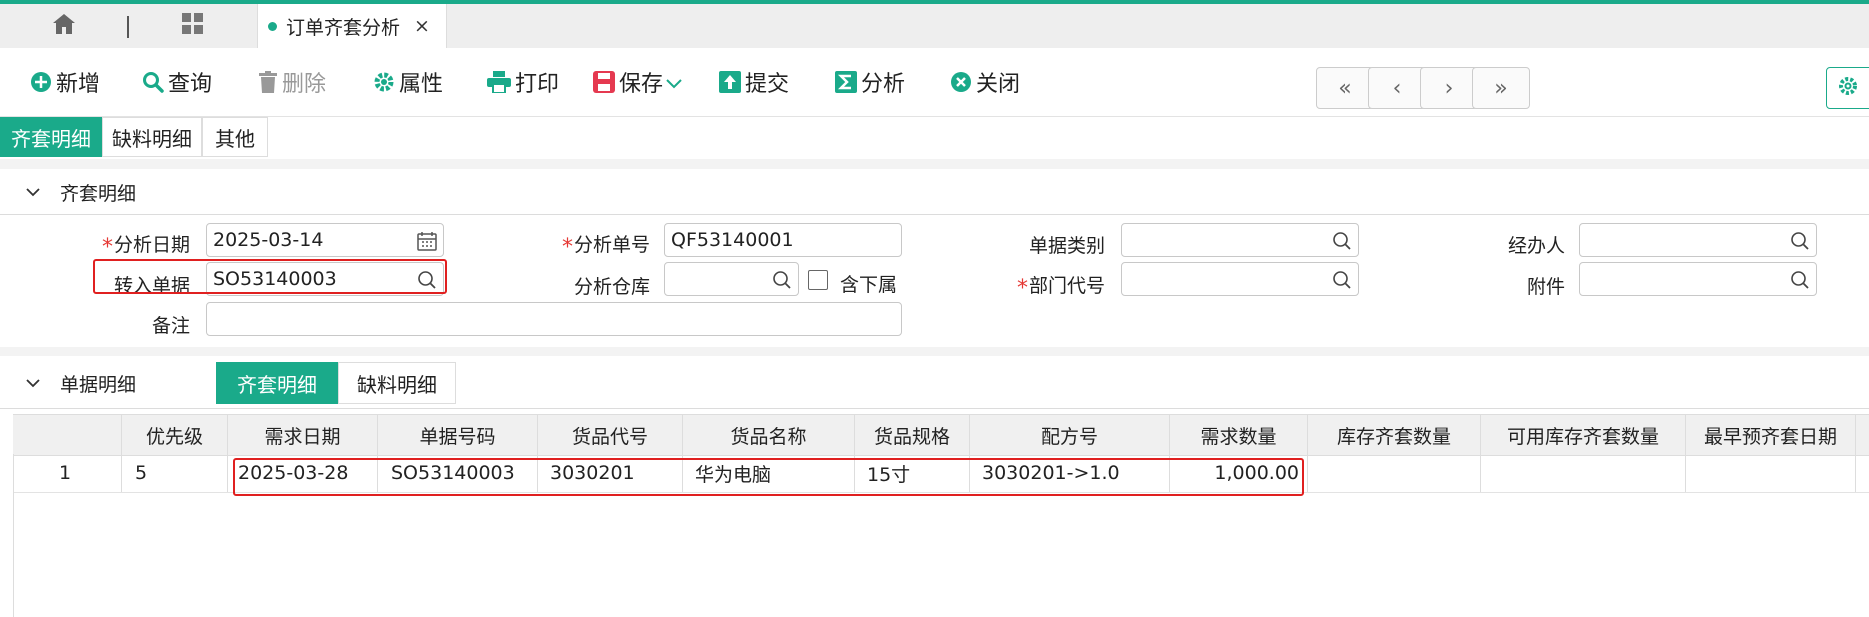 This screenshot has height=617, width=1869. Describe the element at coordinates (427, 243) in the screenshot. I see `calendar-icon` at that location.